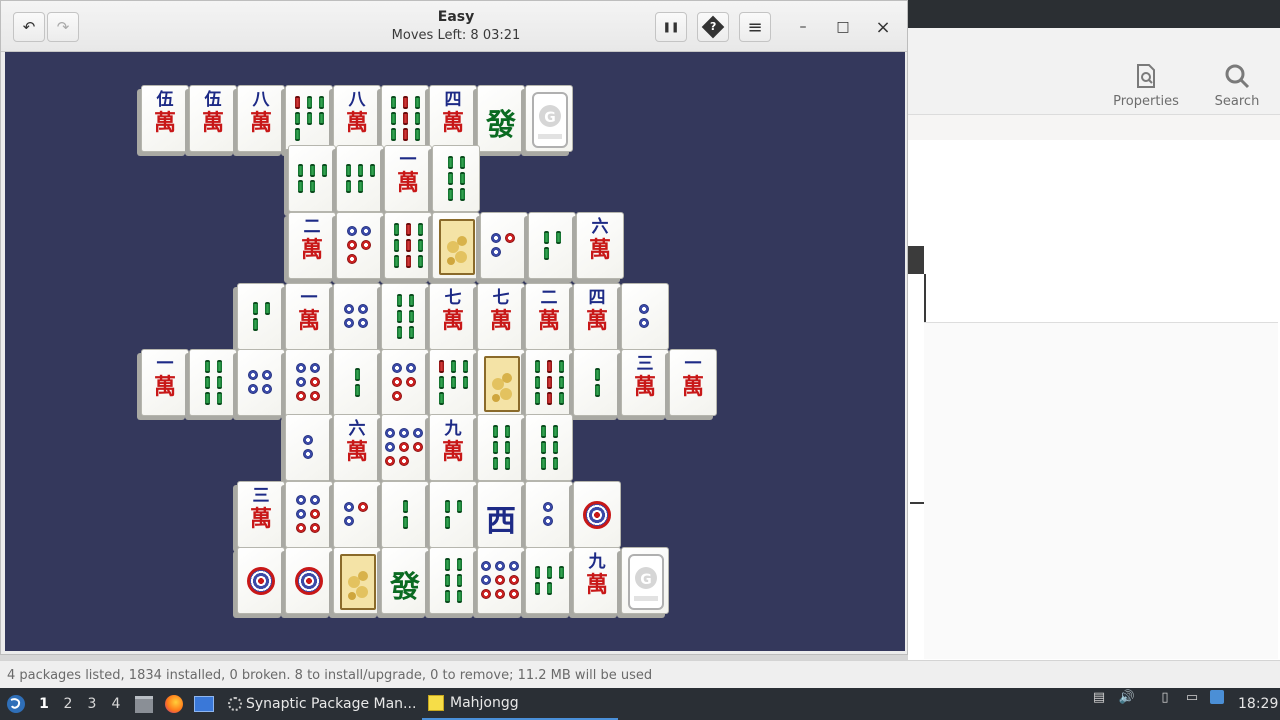 Image resolution: width=1280 pixels, height=720 pixels. I want to click on clipboard-icon: ▯, so click(1165, 697).